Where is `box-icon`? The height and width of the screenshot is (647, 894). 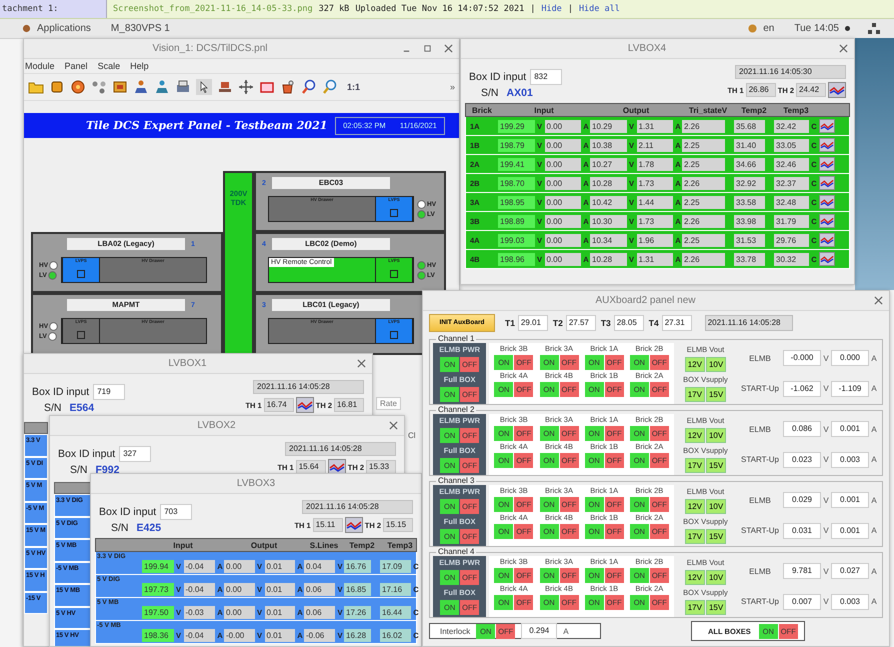 box-icon is located at coordinates (120, 87).